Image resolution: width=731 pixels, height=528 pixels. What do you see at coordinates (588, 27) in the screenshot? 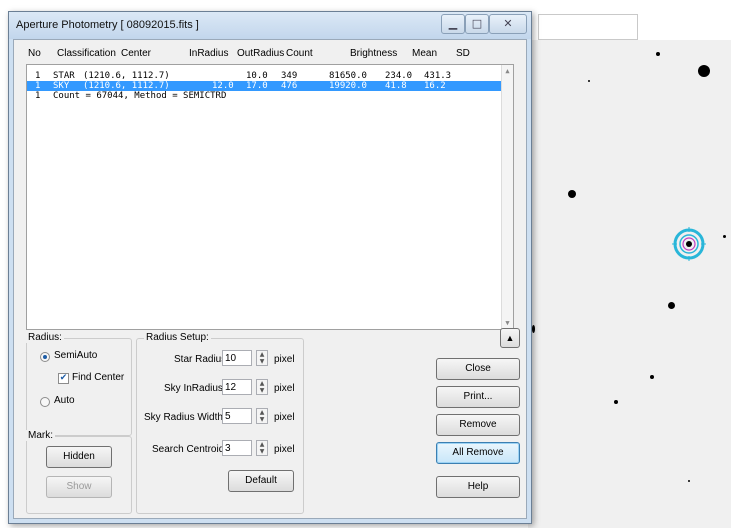
I see `viewer-input-box` at bounding box center [588, 27].